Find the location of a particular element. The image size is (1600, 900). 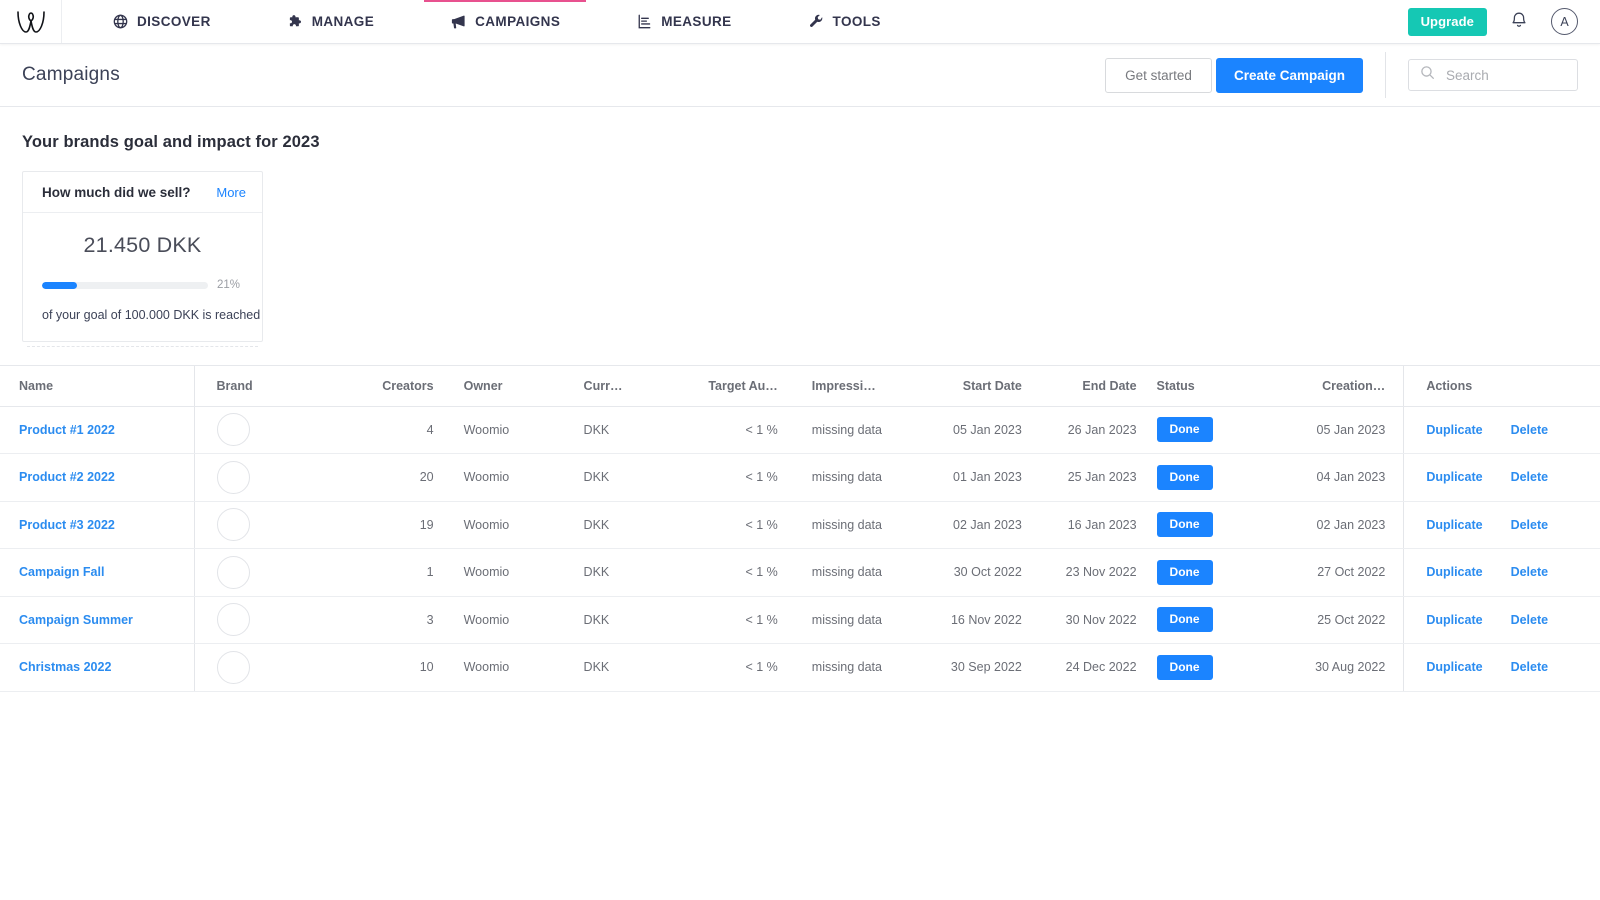

primary-nav-items: DISCOVER MANAGE CAMPAIGNS MEASURE TOOLS is located at coordinates (484, 21).